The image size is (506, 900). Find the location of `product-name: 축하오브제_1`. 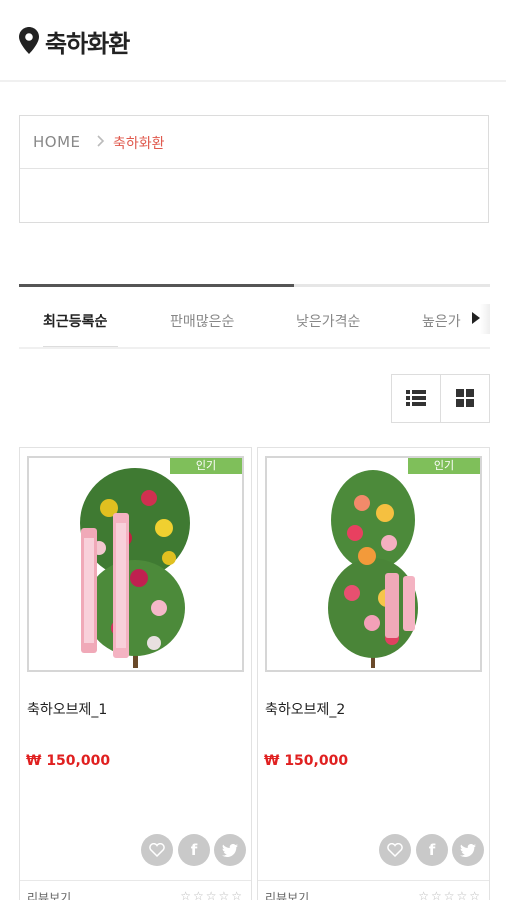

product-name: 축하오브제_1 is located at coordinates (67, 709).